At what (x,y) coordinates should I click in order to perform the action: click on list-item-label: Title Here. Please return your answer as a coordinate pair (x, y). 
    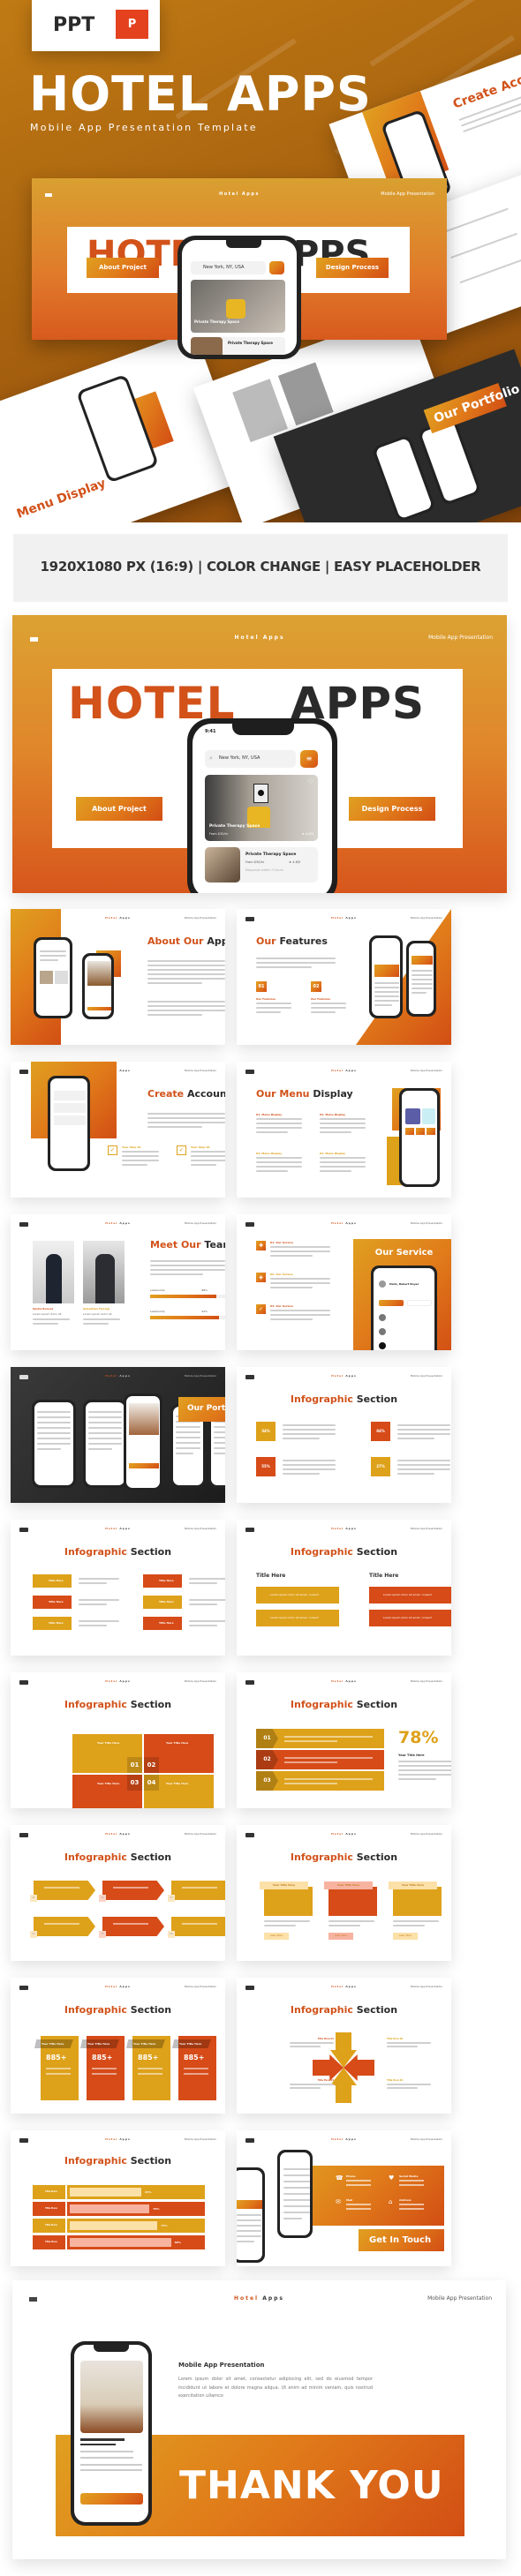
    Looking at the image, I should click on (162, 1581).